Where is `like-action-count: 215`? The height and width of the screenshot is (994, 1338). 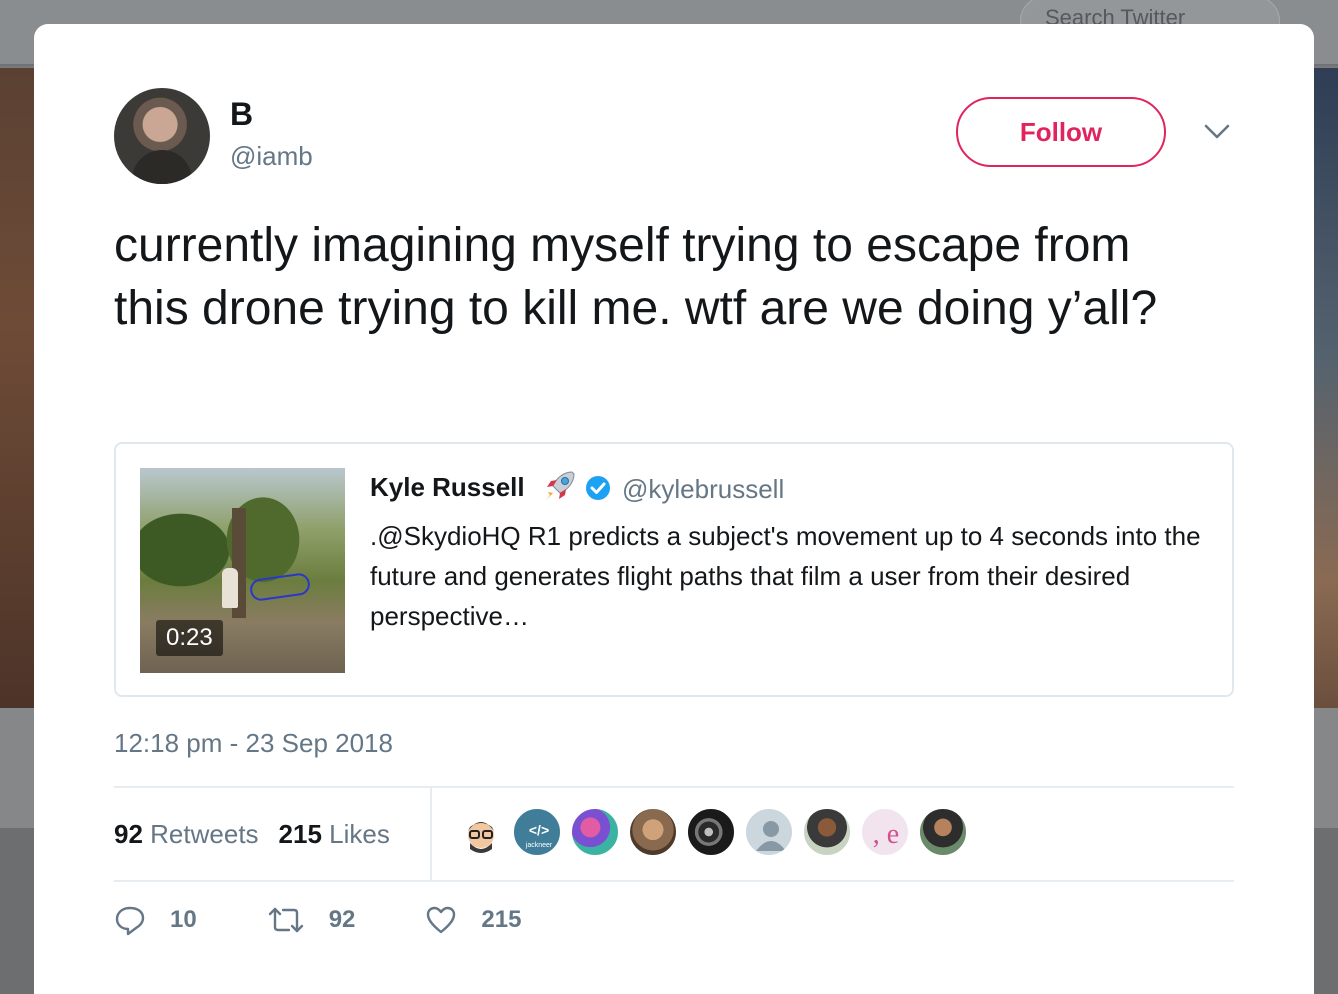 like-action-count: 215 is located at coordinates (501, 919).